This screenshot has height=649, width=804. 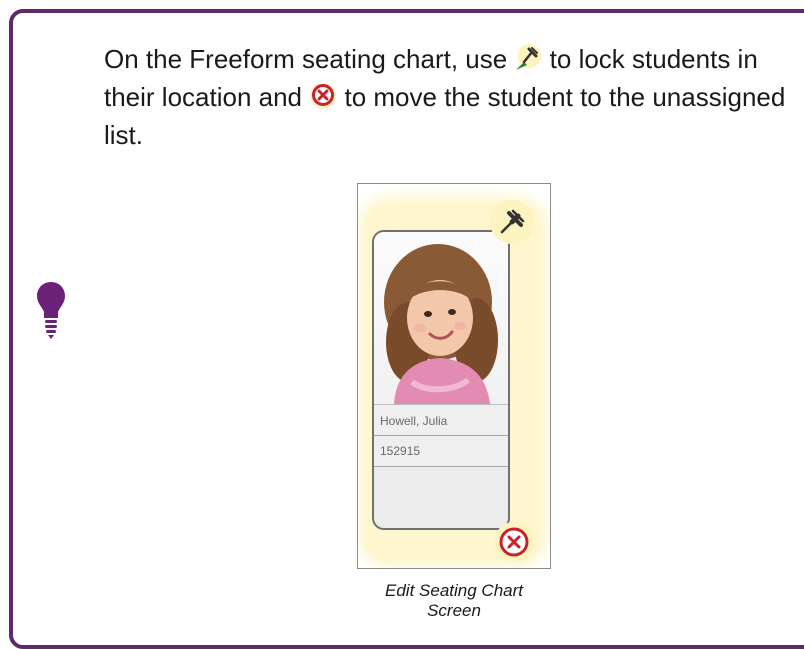 What do you see at coordinates (51, 313) in the screenshot?
I see `lightbulb-icon` at bounding box center [51, 313].